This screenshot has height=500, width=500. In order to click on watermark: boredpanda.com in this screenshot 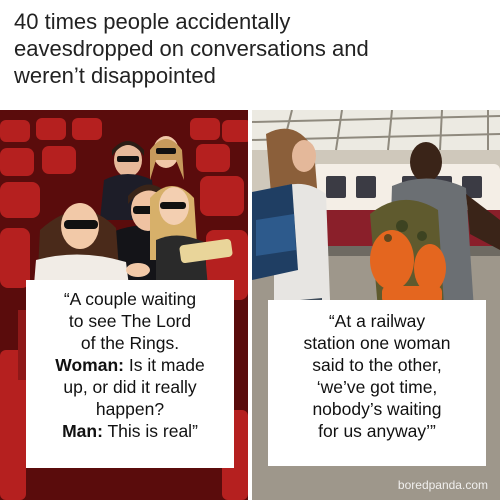, I will do `click(442, 485)`.